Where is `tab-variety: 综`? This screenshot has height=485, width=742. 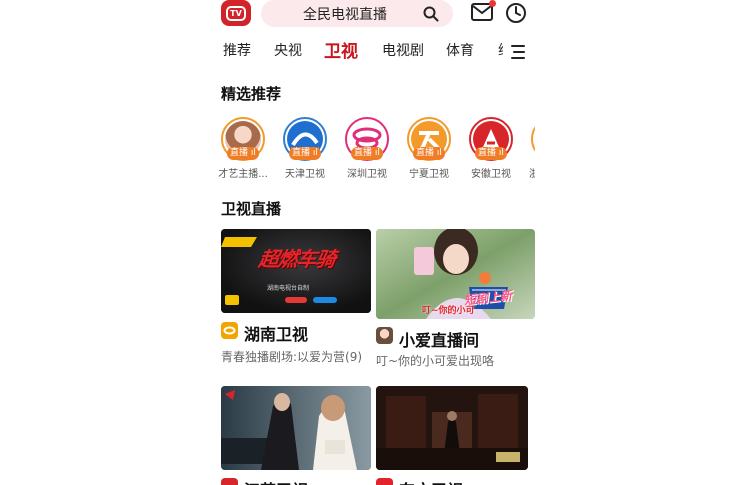
tab-variety: 综 is located at coordinates (500, 50).